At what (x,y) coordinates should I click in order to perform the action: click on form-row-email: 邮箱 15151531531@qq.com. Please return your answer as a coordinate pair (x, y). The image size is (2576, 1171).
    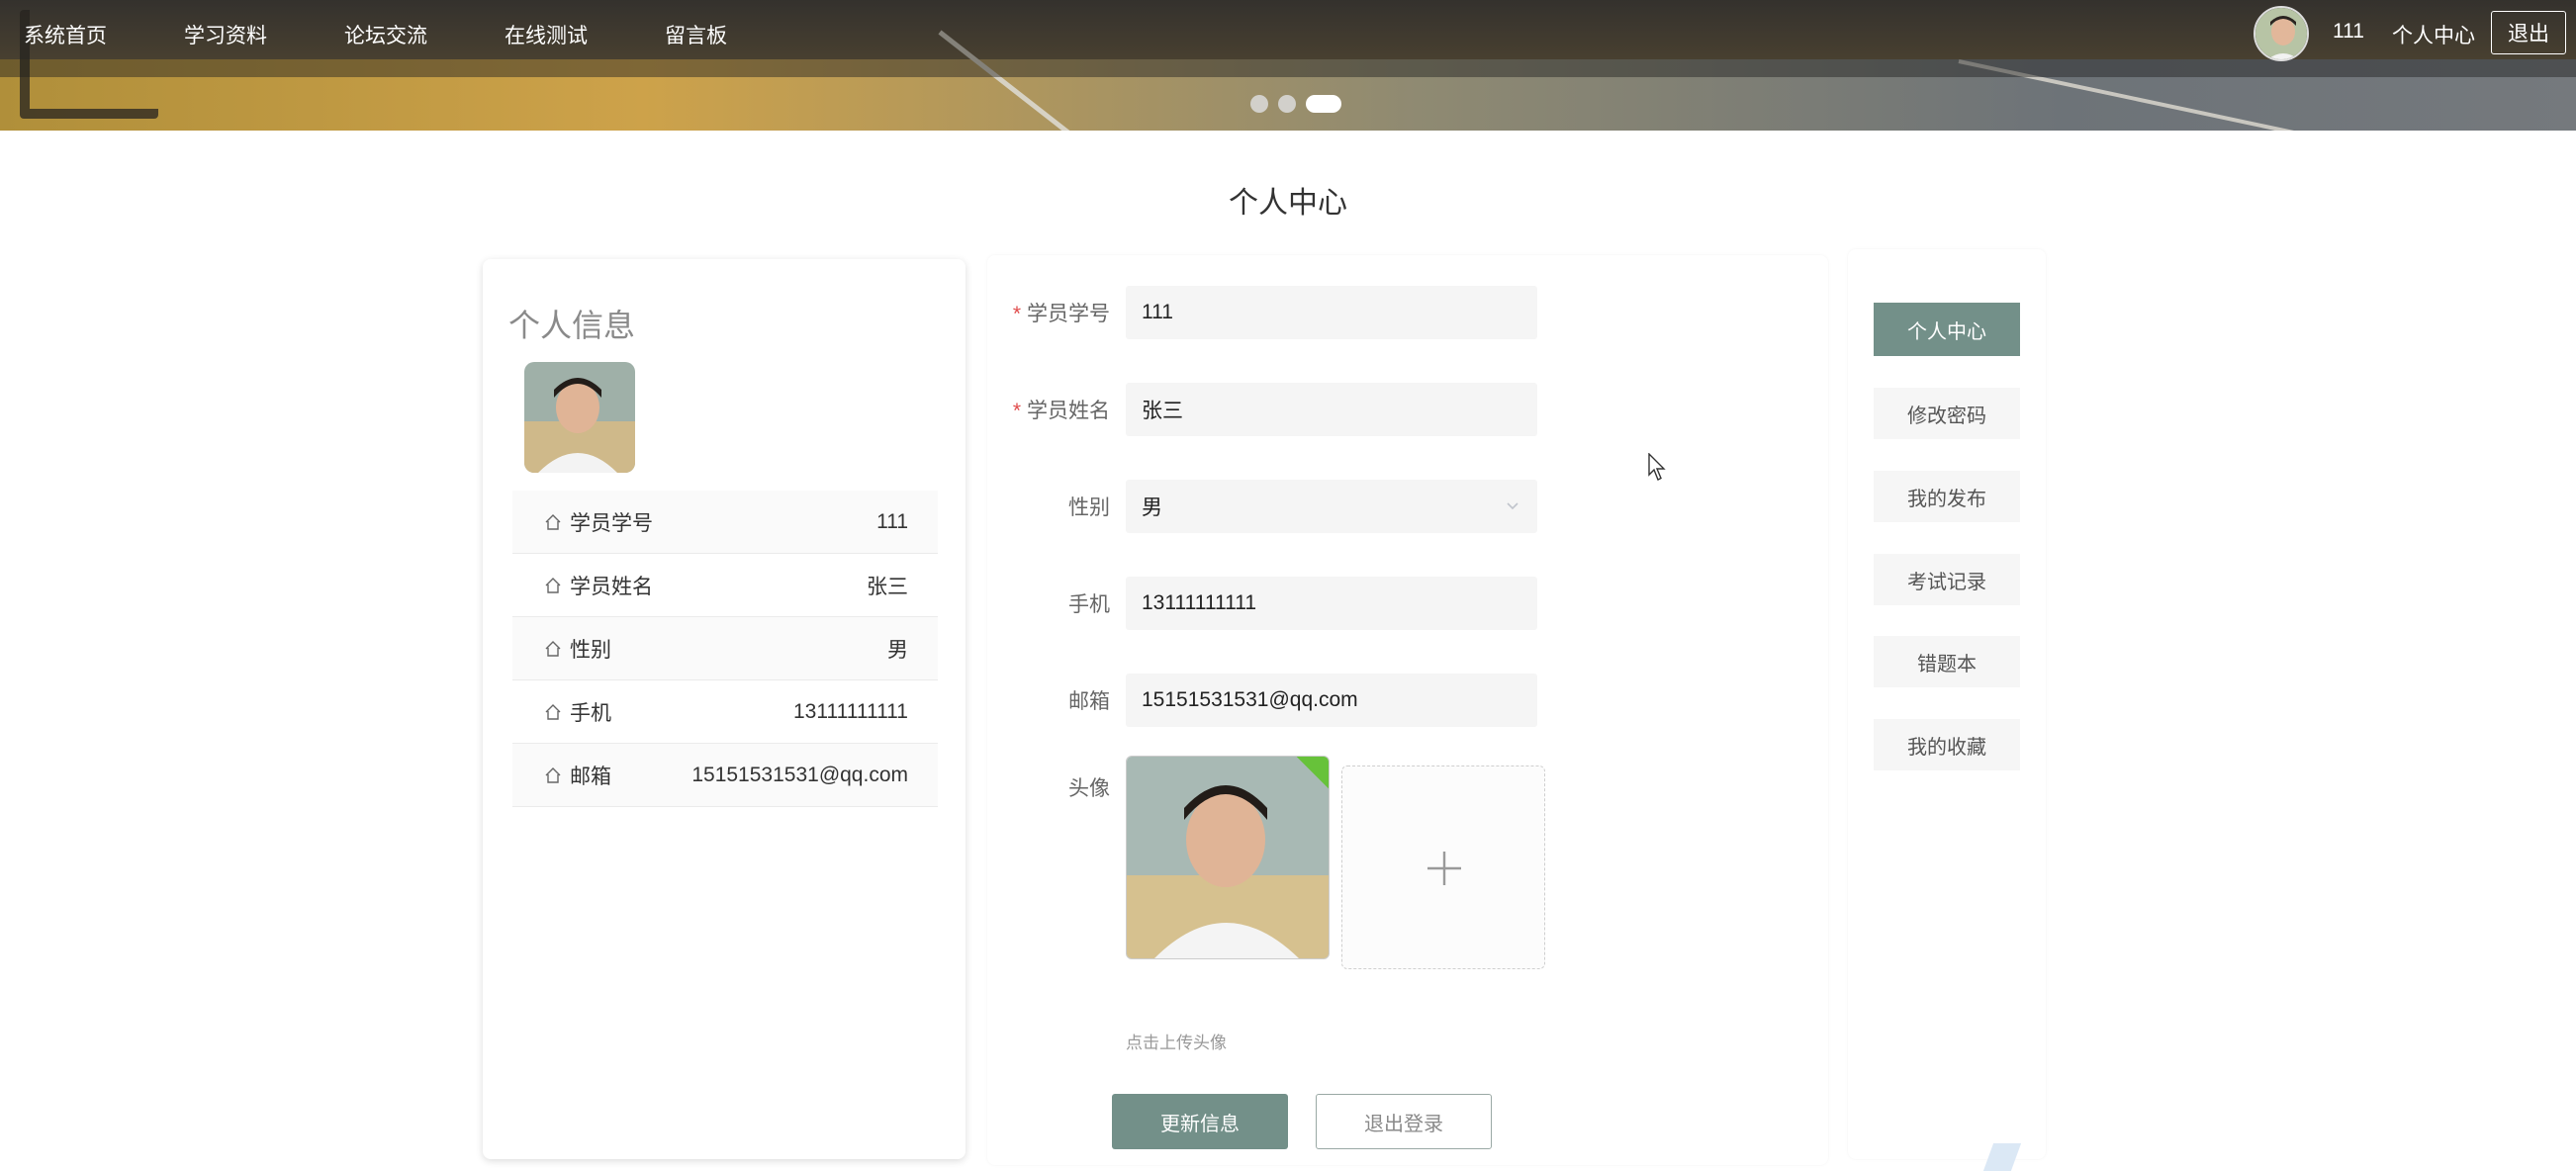
    Looking at the image, I should click on (1407, 700).